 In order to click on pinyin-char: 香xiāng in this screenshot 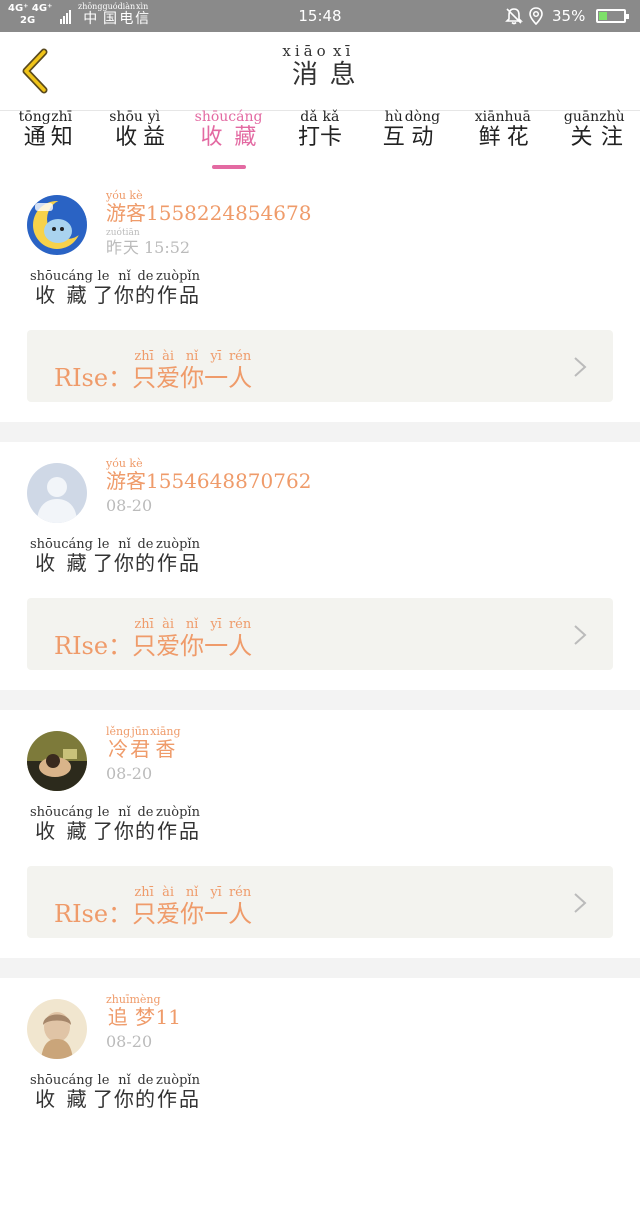, I will do `click(165, 743)`.